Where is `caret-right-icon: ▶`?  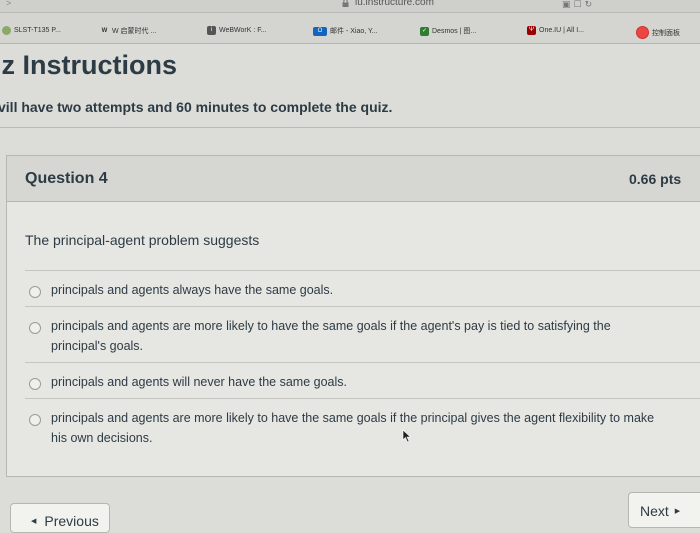 caret-right-icon: ▶ is located at coordinates (677, 511).